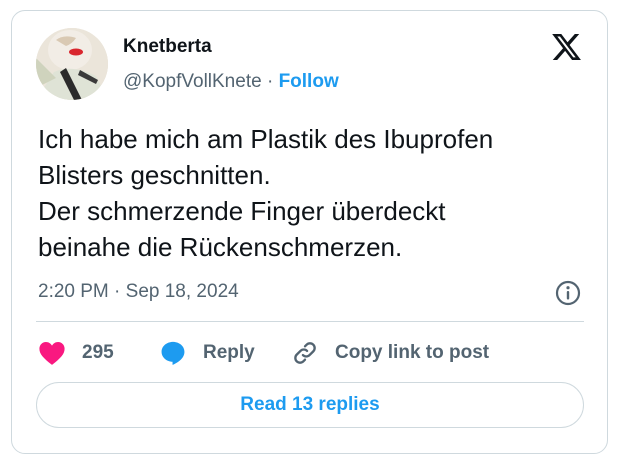 This screenshot has height=466, width=620. What do you see at coordinates (220, 247) in the screenshot?
I see `tweet-text-line: beinahe die Rückenschmerzen.` at bounding box center [220, 247].